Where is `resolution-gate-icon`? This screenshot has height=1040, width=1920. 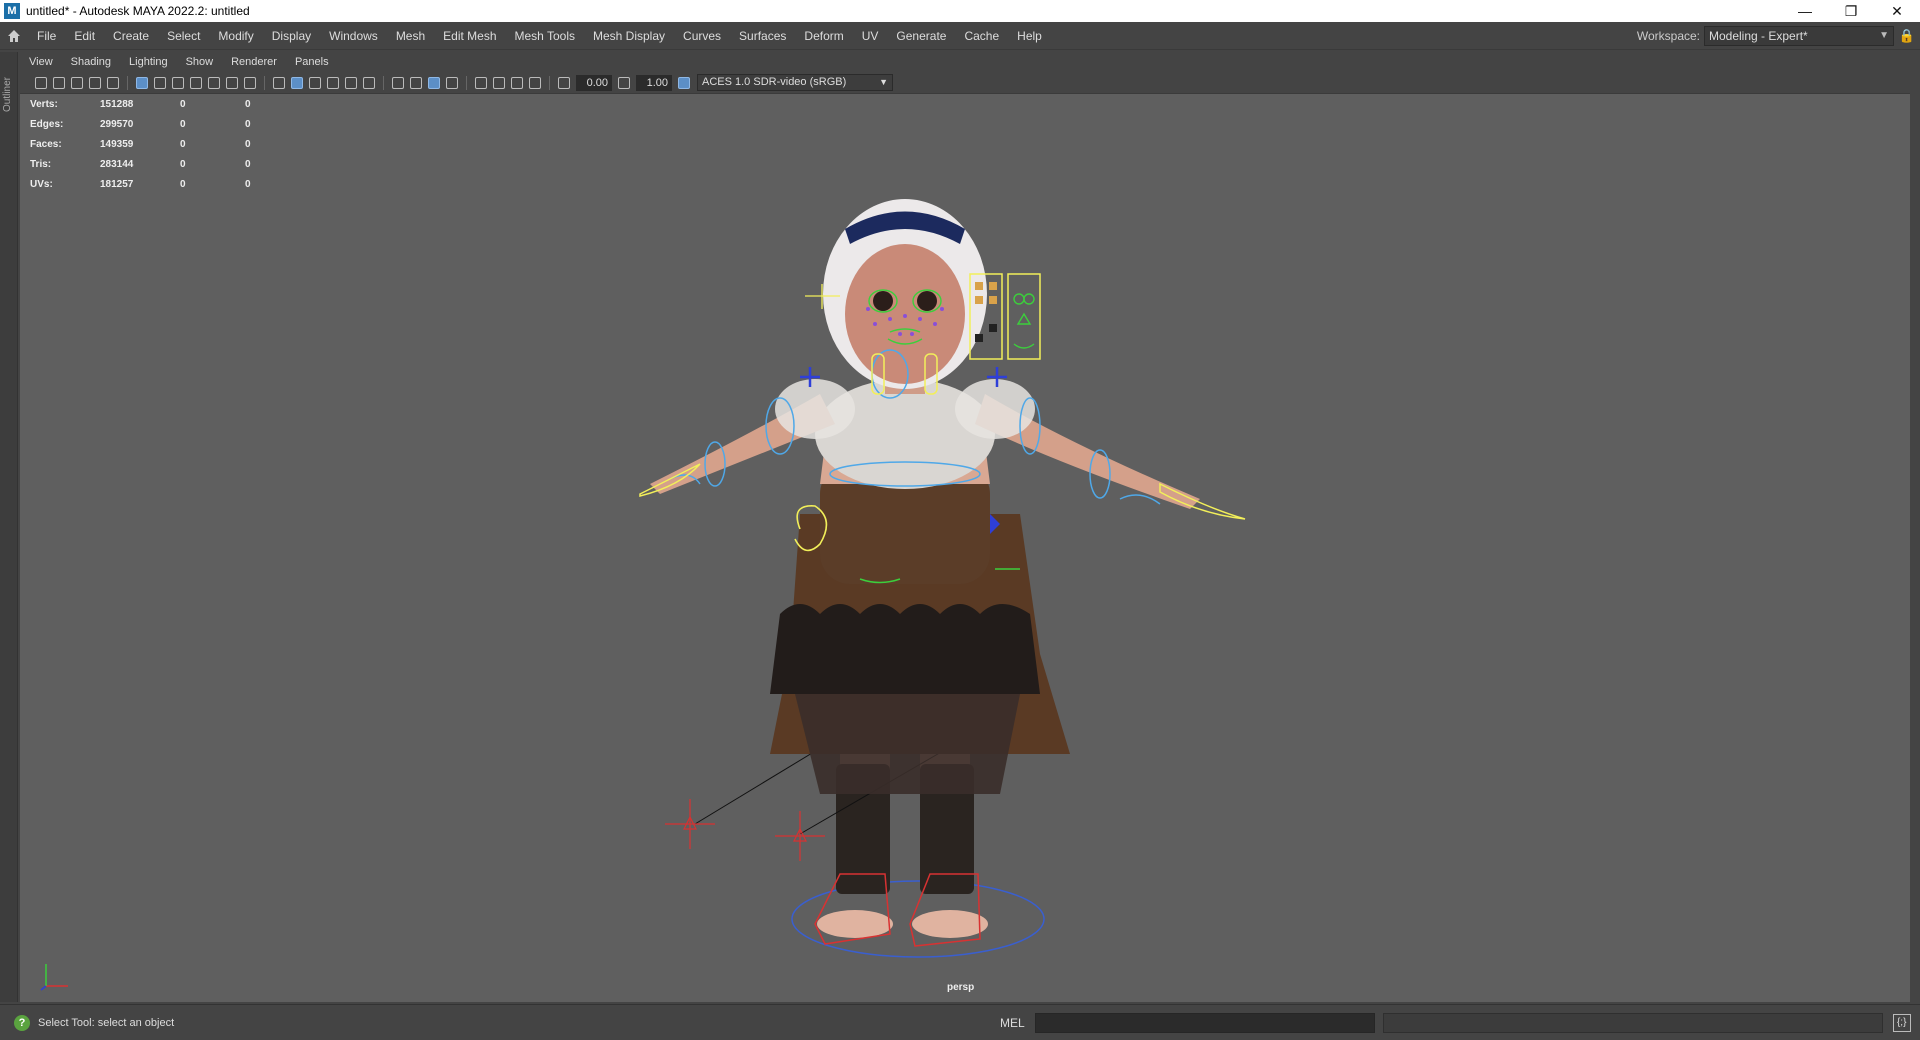 resolution-gate-icon is located at coordinates (178, 82).